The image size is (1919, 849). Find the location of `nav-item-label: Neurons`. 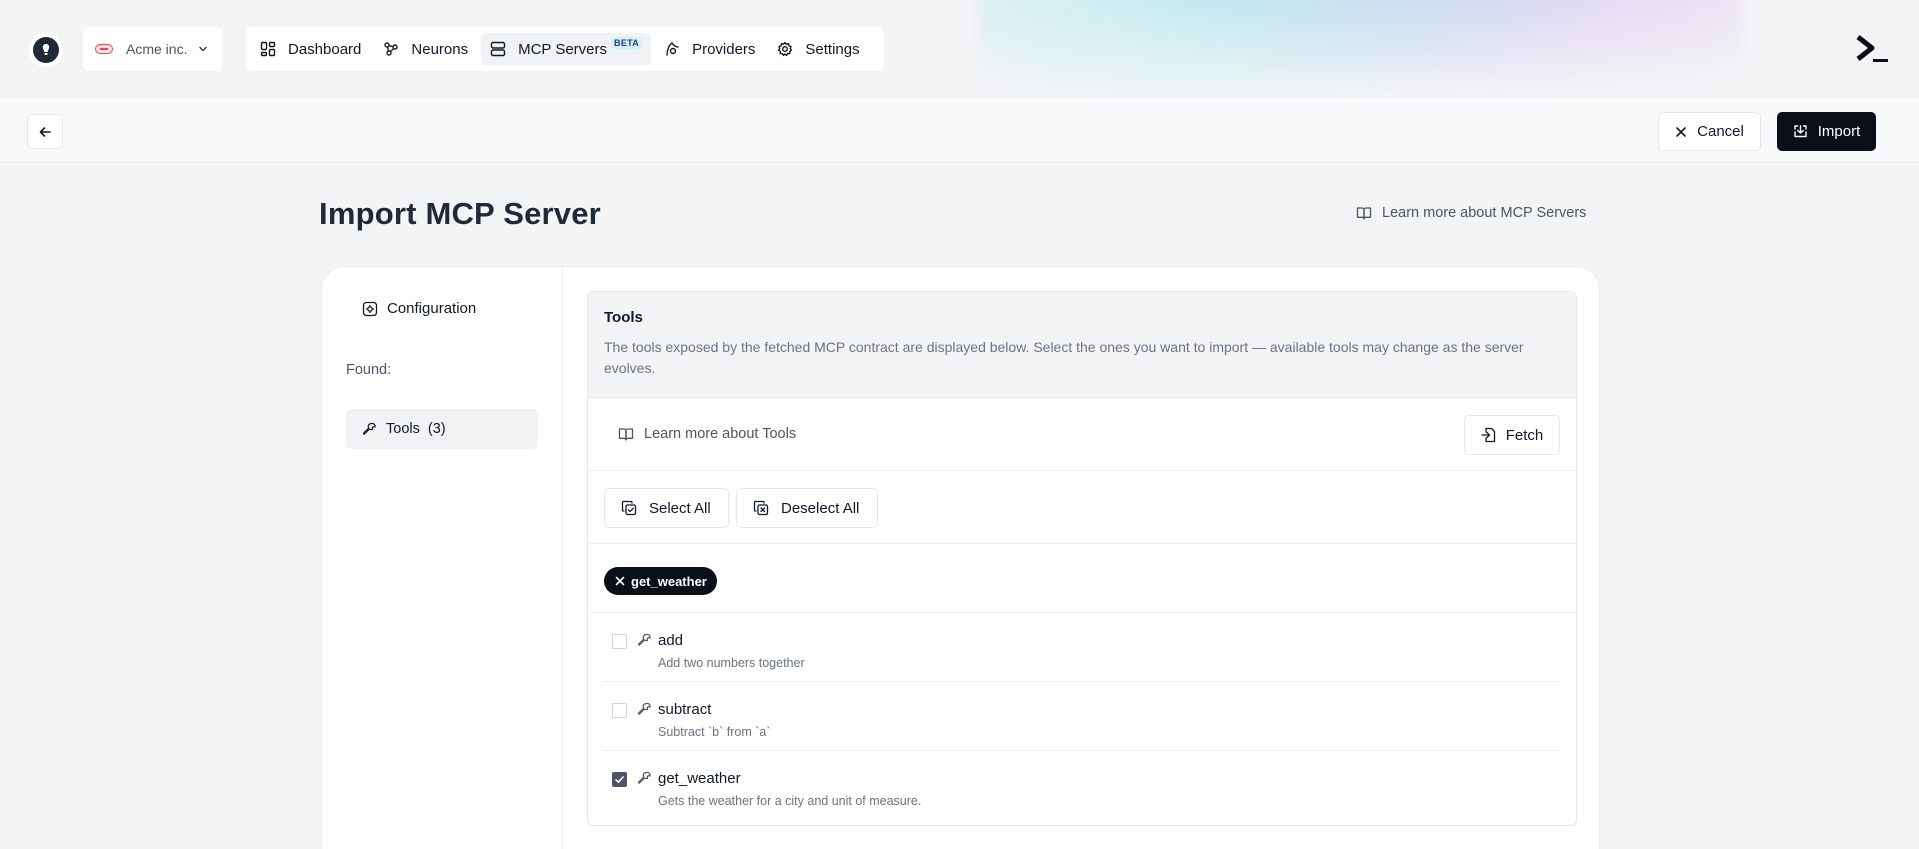

nav-item-label: Neurons is located at coordinates (440, 49).